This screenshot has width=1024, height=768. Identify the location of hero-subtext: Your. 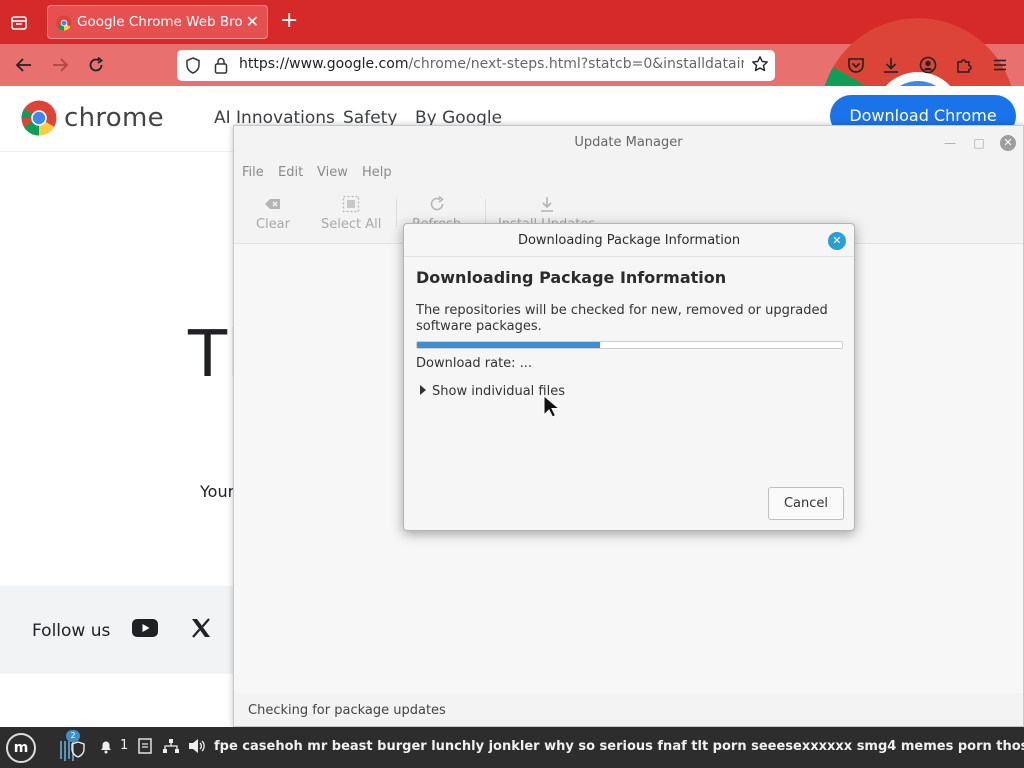
(217, 491).